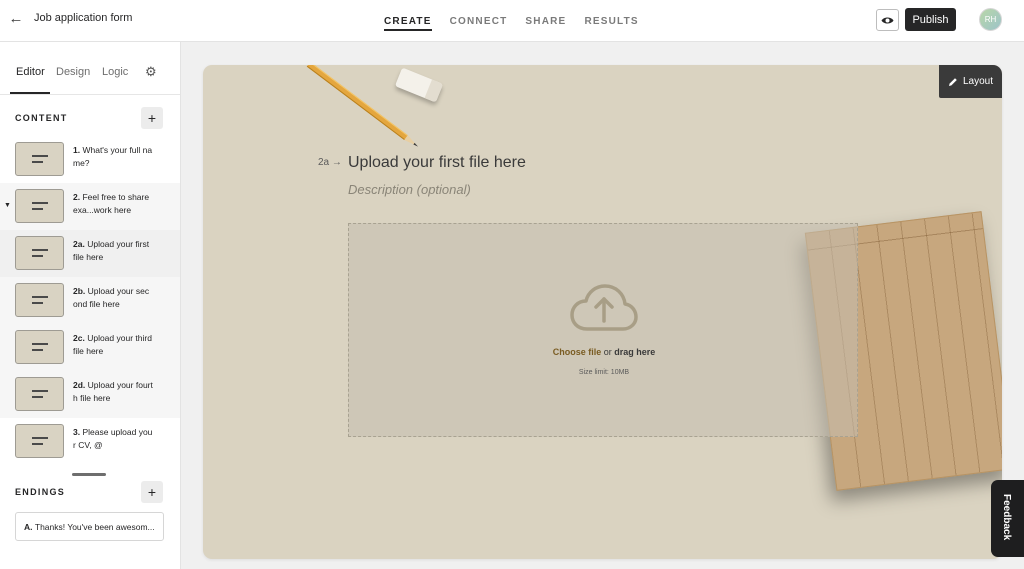  Describe the element at coordinates (79, 338) in the screenshot. I see `question-number: 2c.` at that location.